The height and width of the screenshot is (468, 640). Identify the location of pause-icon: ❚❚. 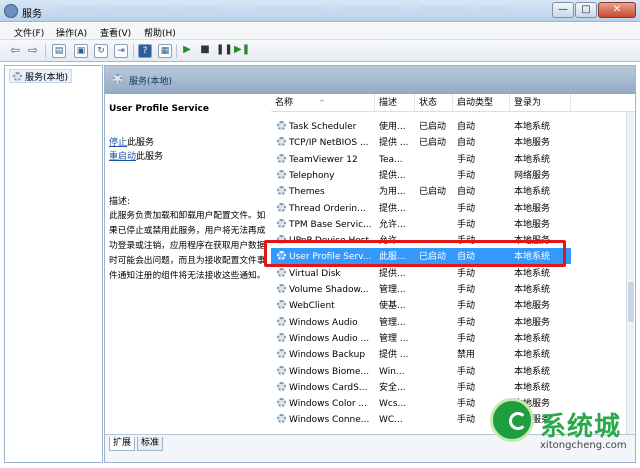
(224, 51).